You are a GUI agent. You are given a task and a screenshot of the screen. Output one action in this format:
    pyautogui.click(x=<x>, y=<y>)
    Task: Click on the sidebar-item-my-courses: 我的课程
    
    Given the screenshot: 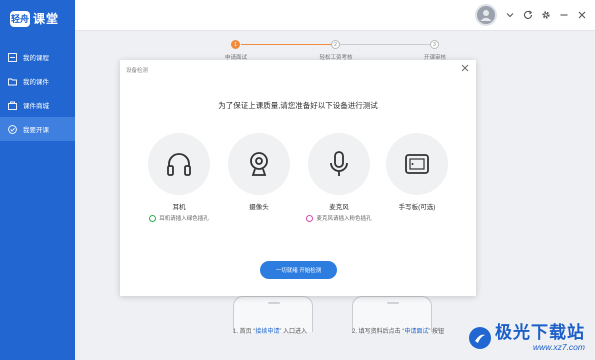 What is the action you would take?
    pyautogui.click(x=37, y=57)
    